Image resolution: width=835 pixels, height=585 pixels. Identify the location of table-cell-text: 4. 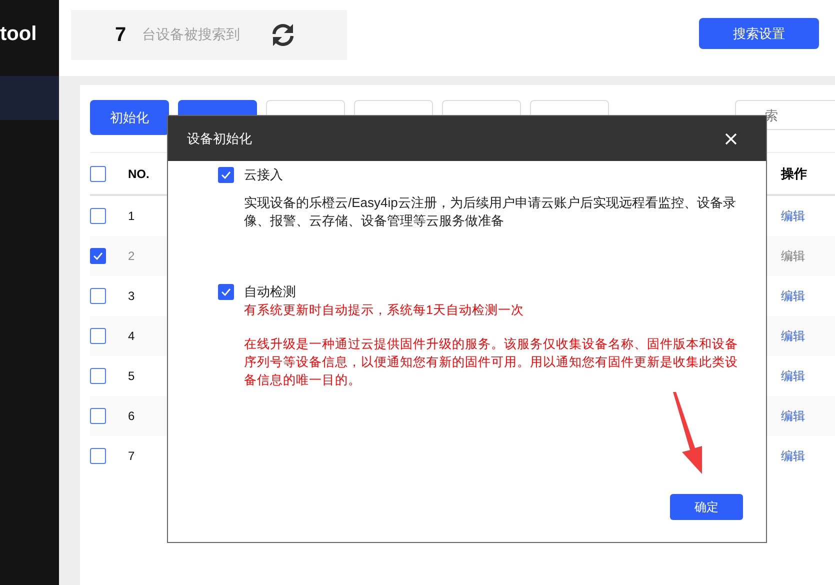
(132, 336).